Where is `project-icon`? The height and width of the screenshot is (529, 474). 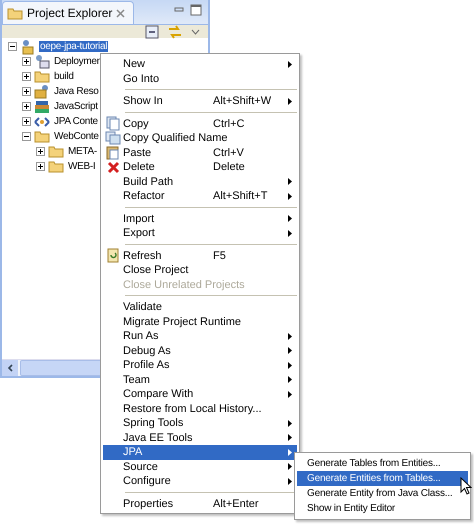
project-icon is located at coordinates (28, 46).